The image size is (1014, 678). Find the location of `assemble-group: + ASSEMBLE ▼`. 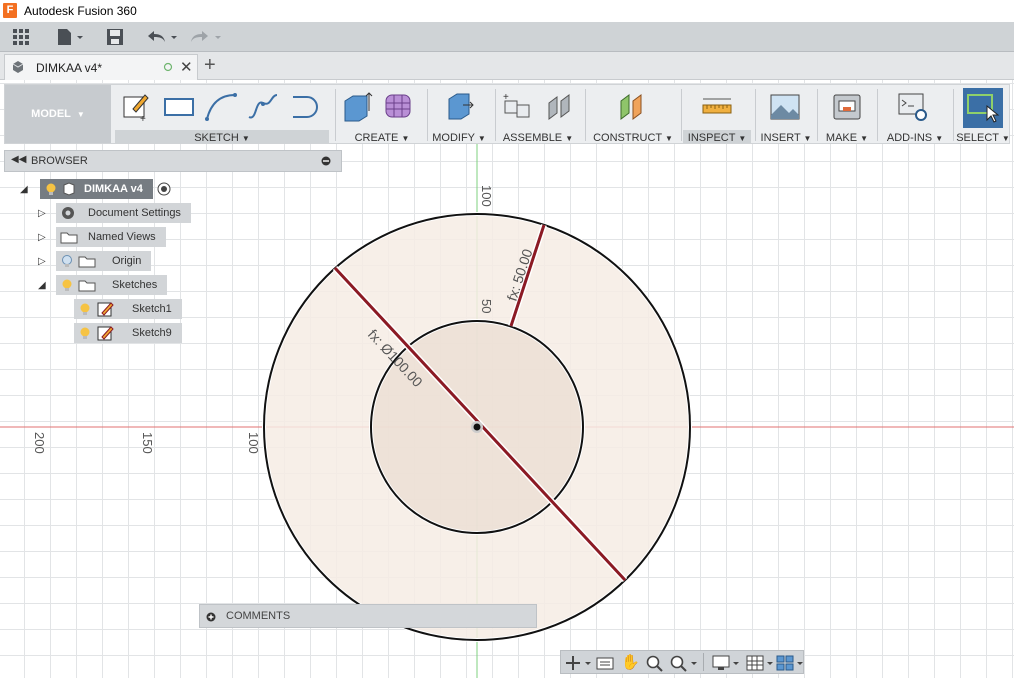

assemble-group: + ASSEMBLE ▼ is located at coordinates (538, 114).